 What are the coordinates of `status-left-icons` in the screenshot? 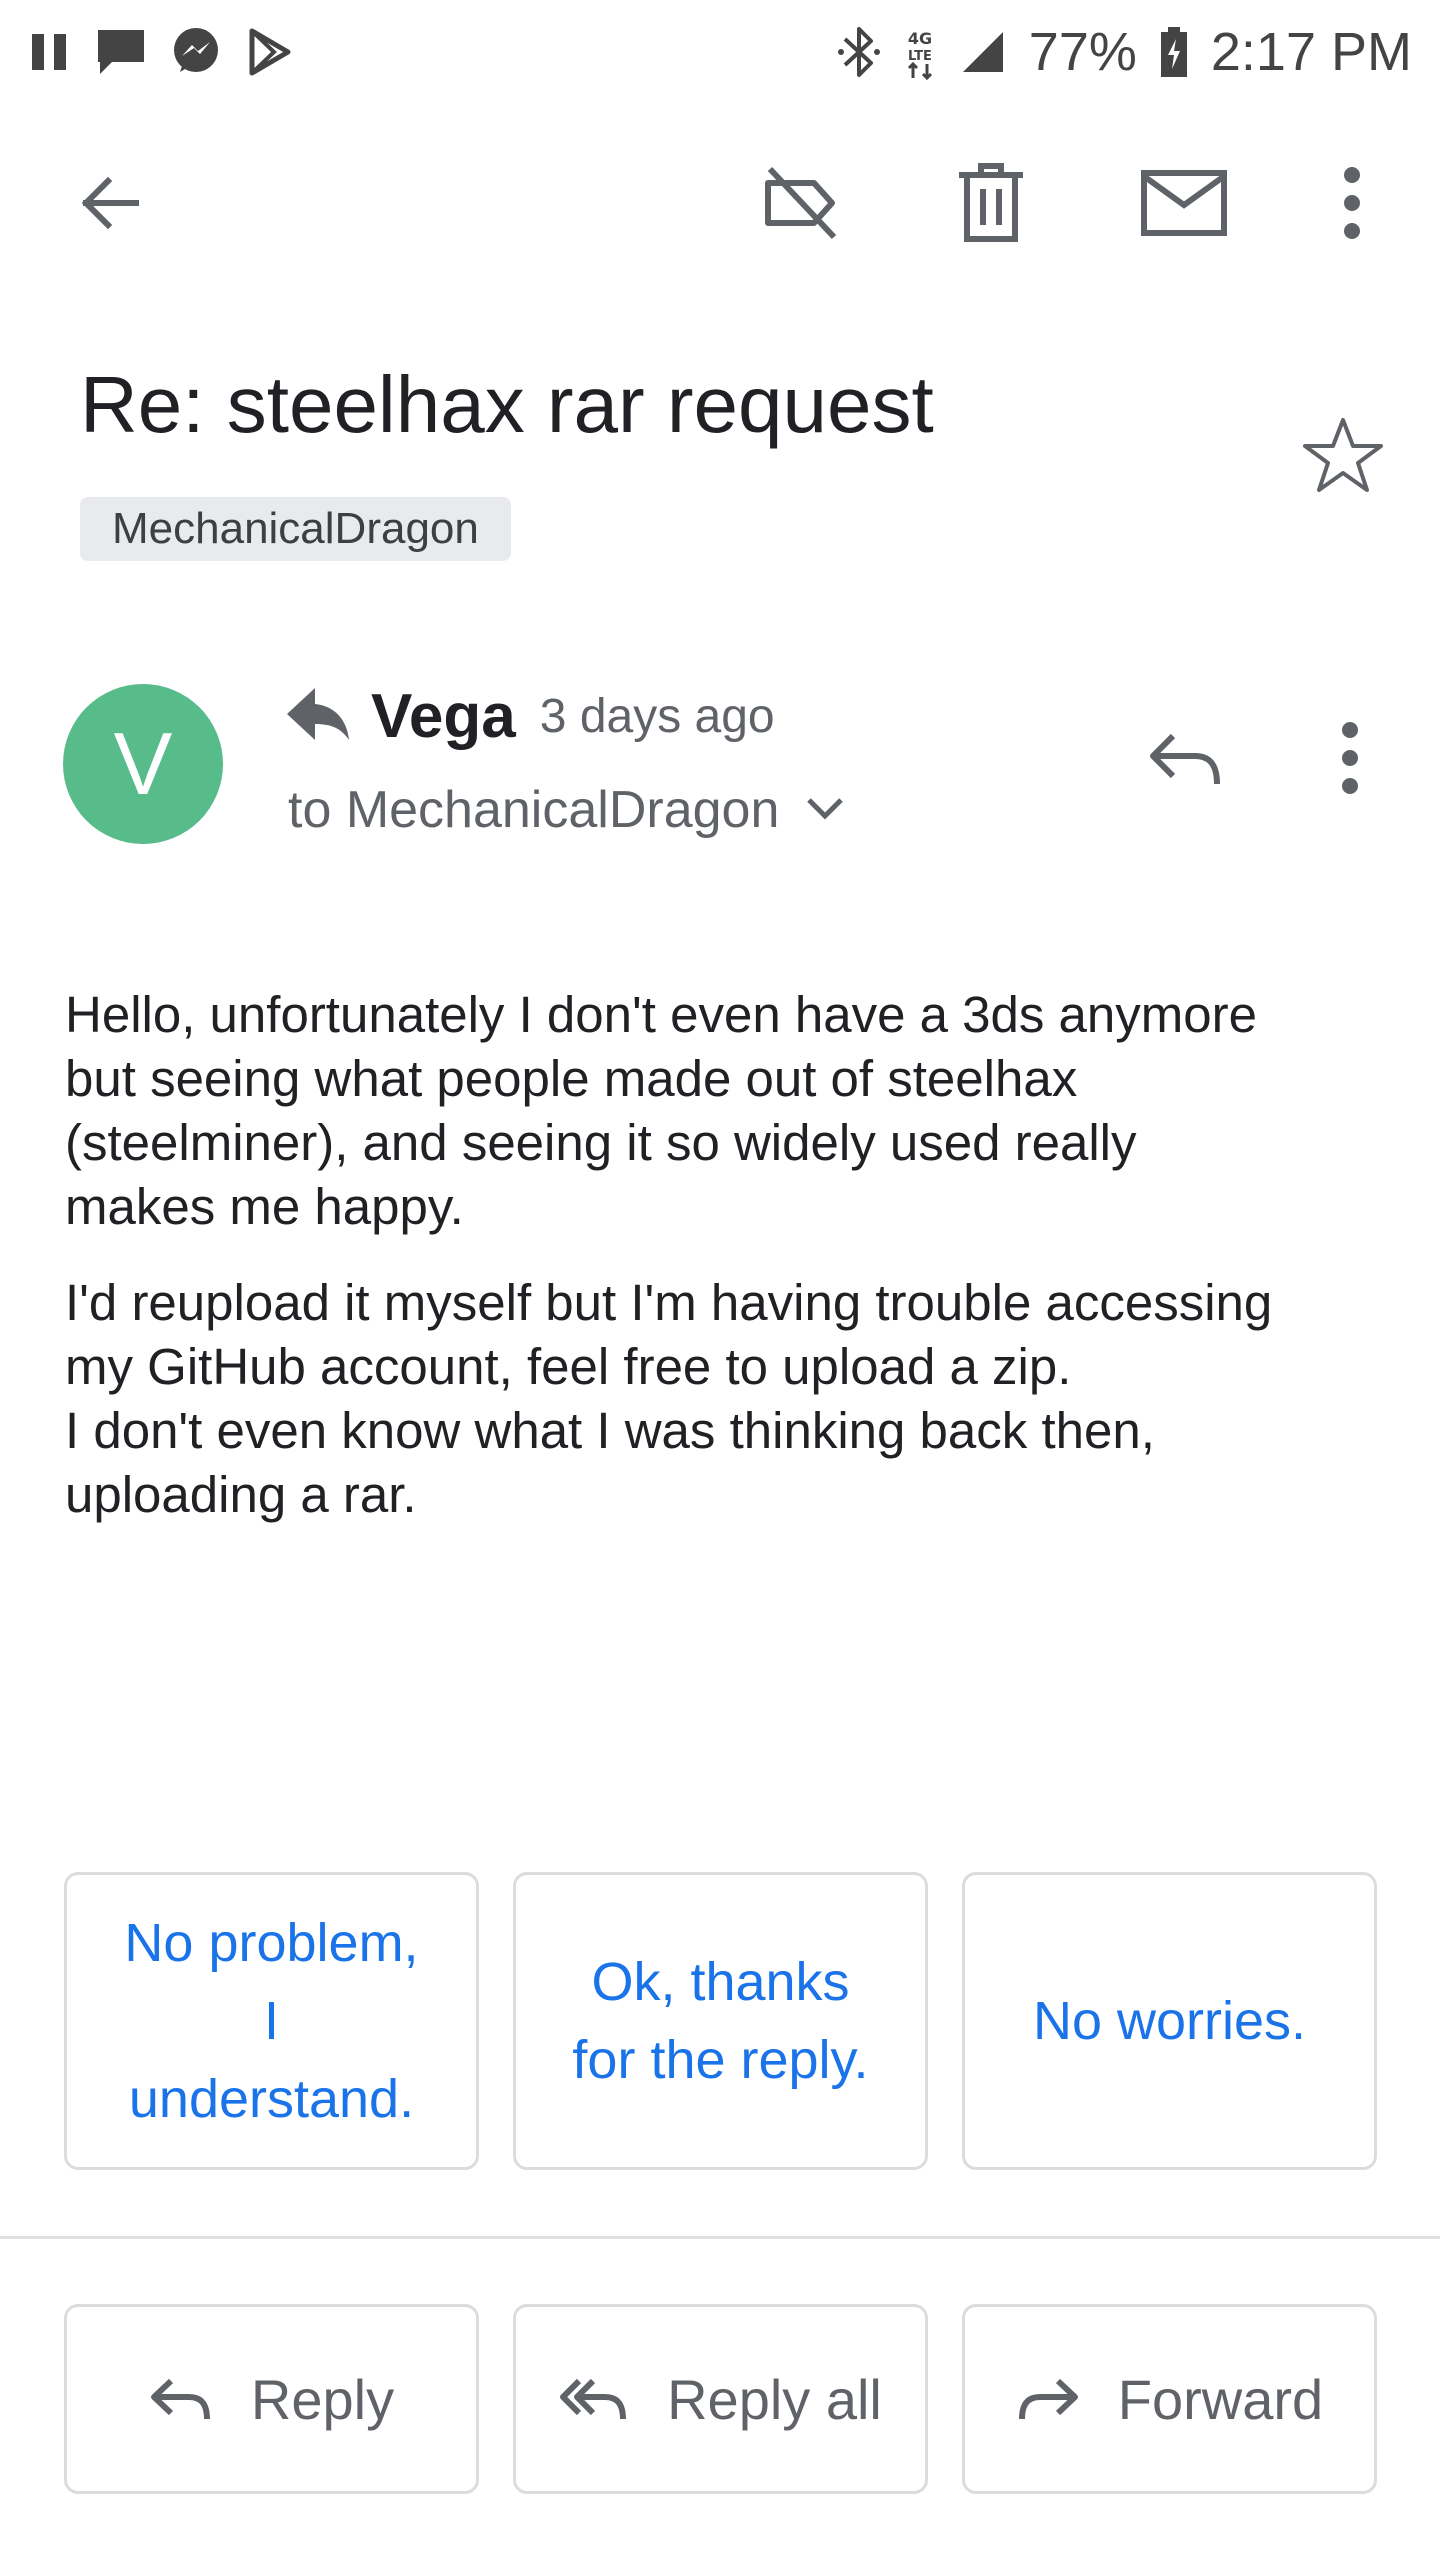 It's located at (161, 52).